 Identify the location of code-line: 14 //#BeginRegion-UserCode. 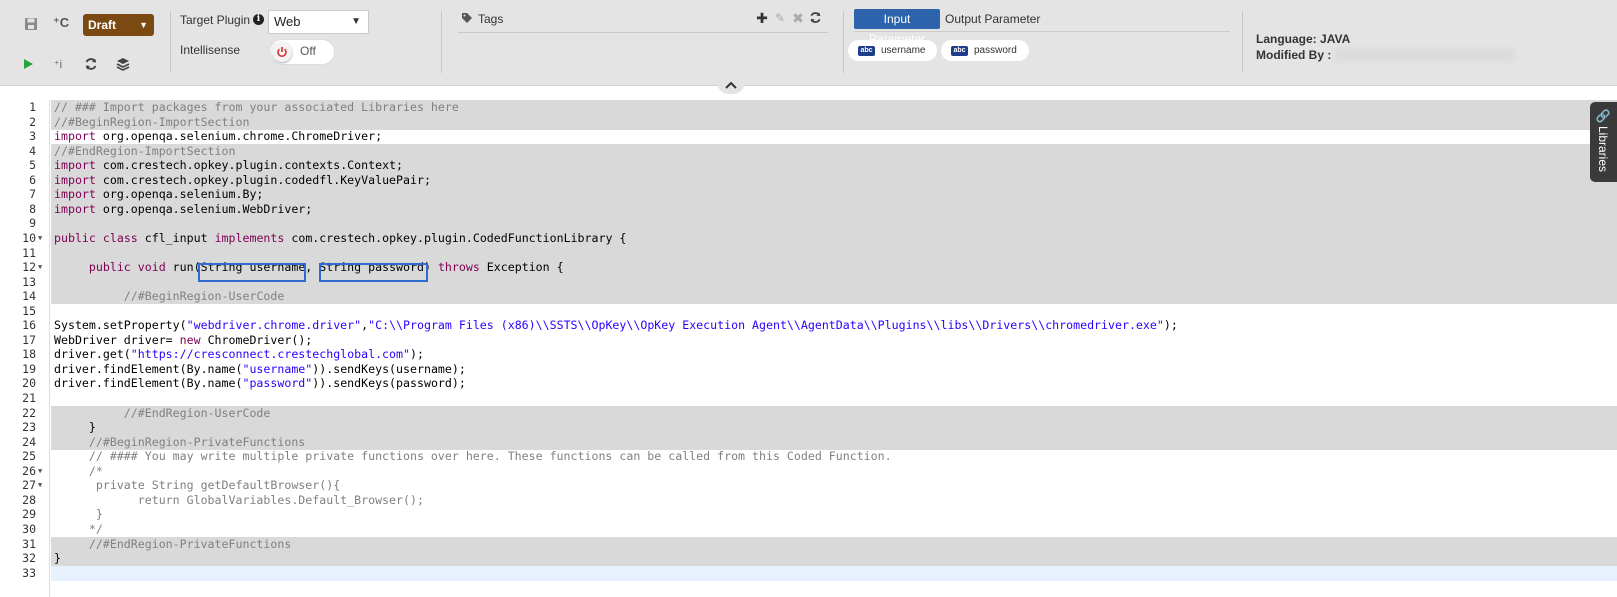
(808, 297).